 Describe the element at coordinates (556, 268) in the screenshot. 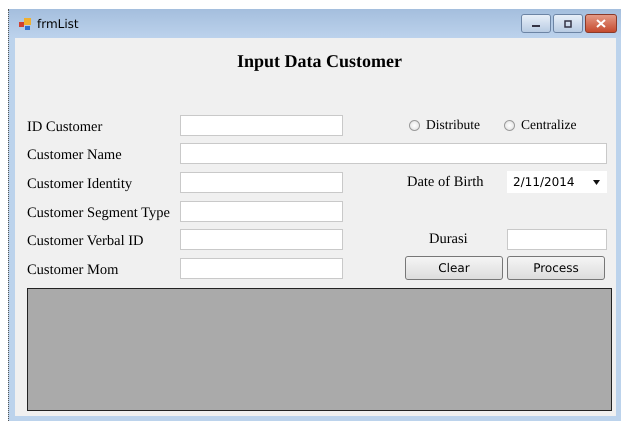

I see `process-button: Process` at that location.